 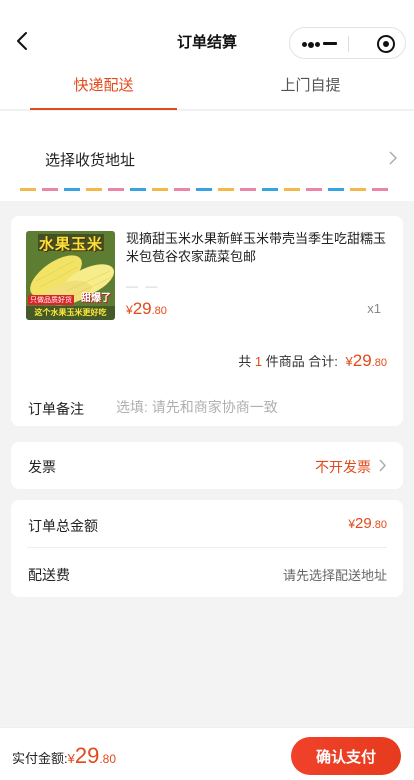 I want to click on product-title: 现摘甜玉米水果新鲜玉米带壳当季生吃甜糯玉米包苞谷农家蔬菜包邮, so click(x=257, y=248).